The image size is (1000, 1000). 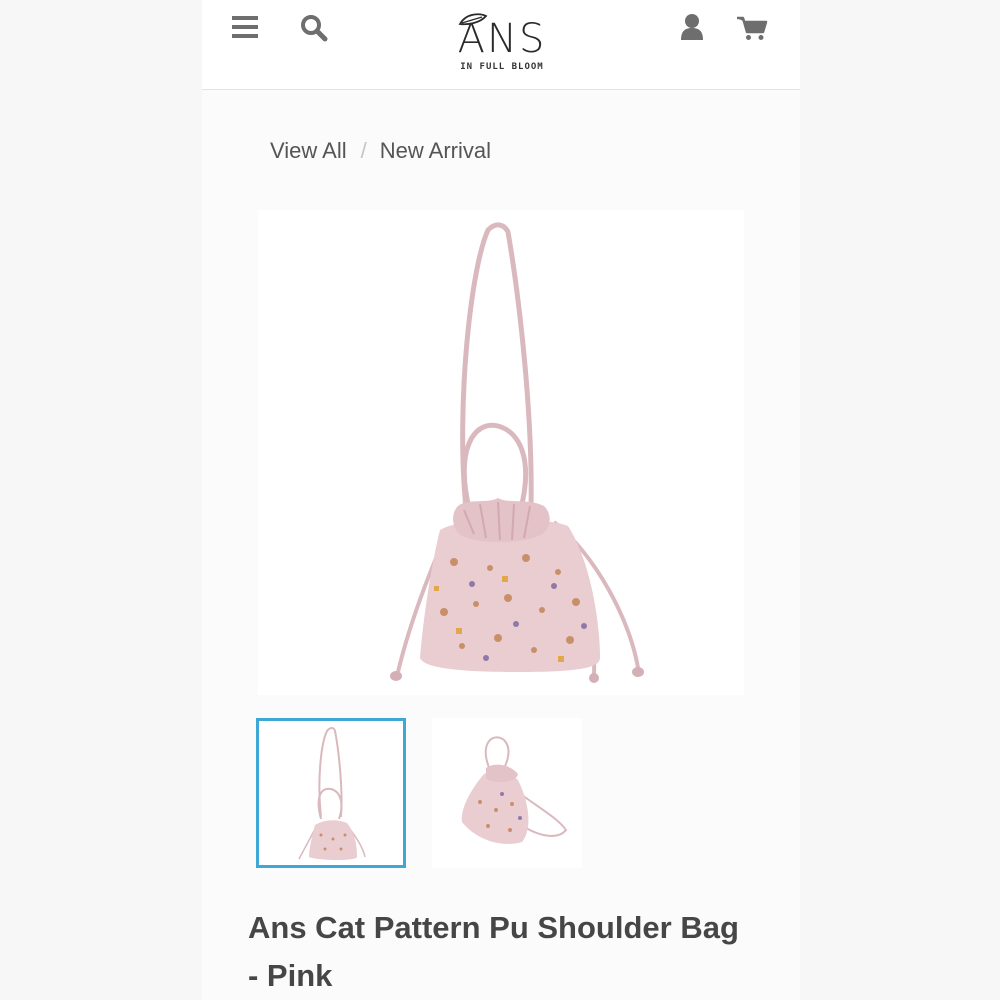 I want to click on logo-tagline: IN FULL BLOOM, so click(x=502, y=67).